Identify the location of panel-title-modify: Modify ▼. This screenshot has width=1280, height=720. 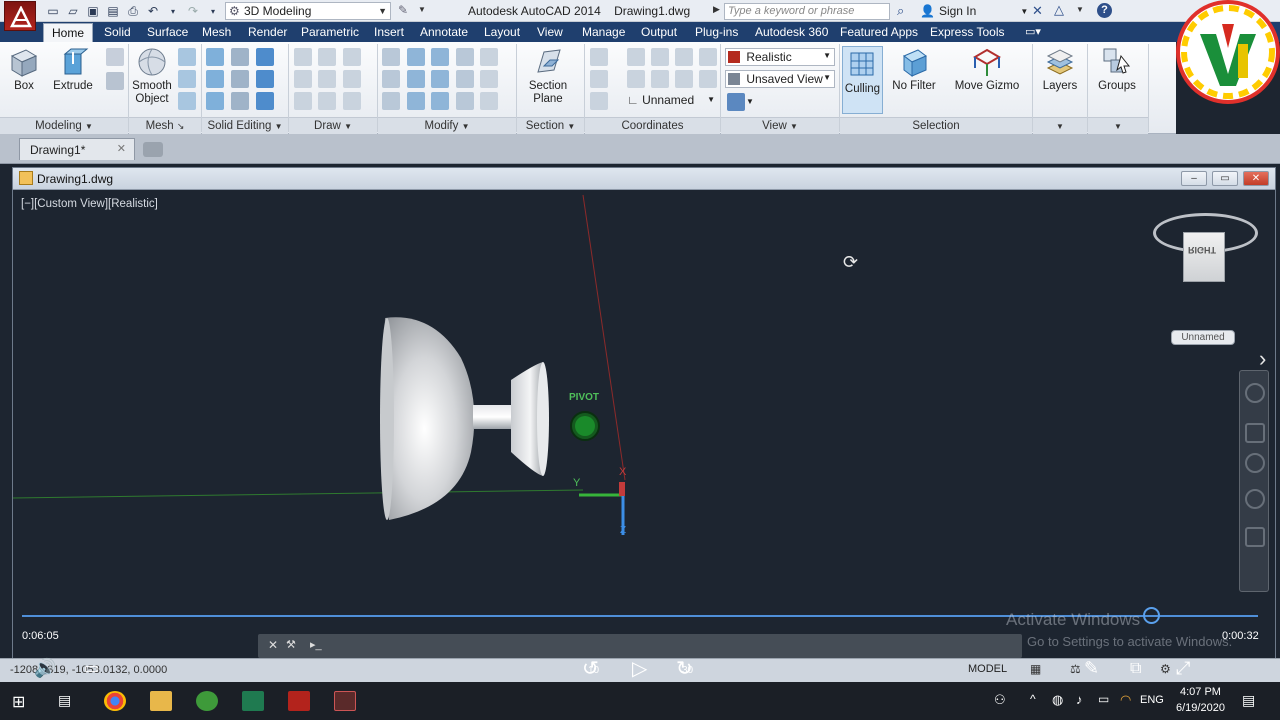
(447, 125).